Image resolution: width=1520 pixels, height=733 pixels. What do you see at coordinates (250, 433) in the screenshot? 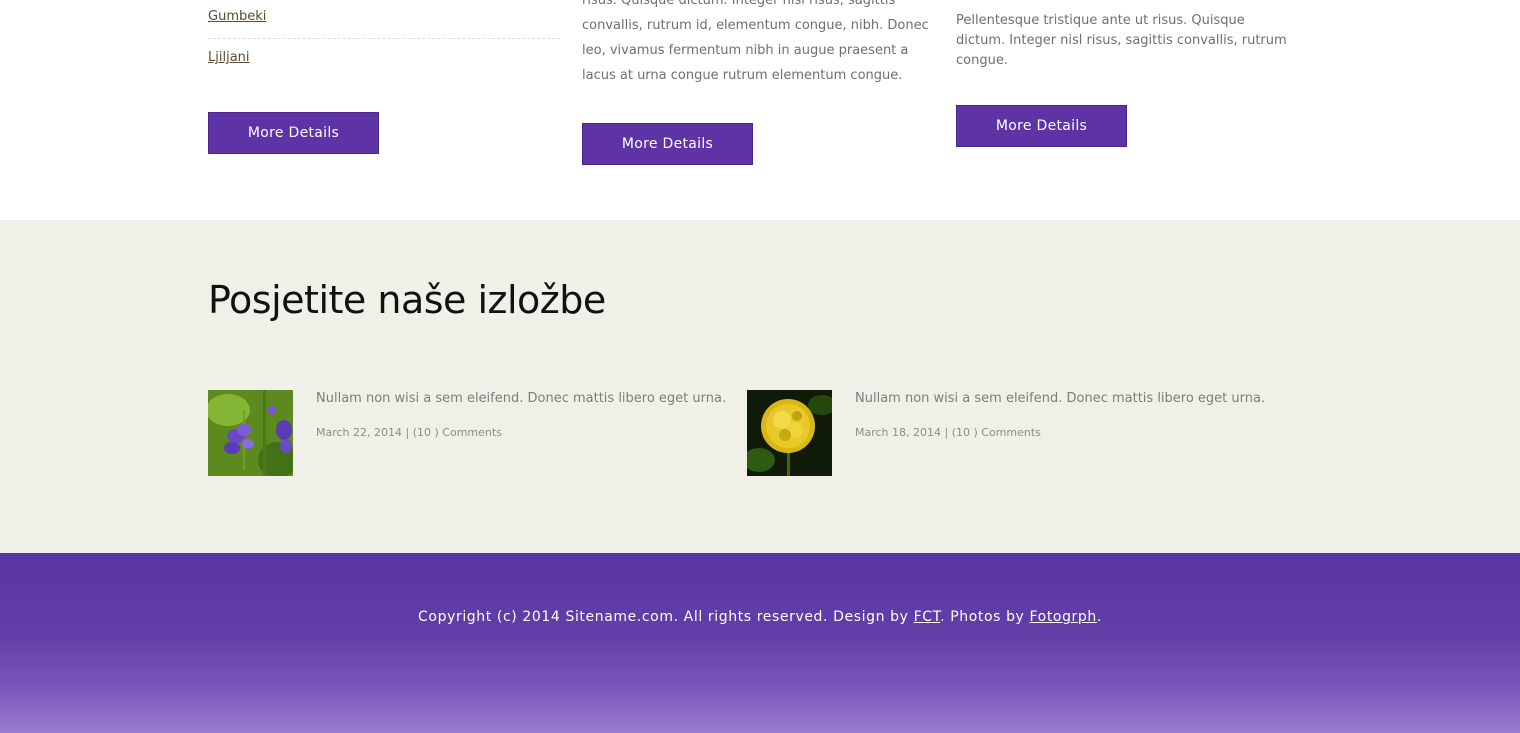
I see `purple-flower-image` at bounding box center [250, 433].